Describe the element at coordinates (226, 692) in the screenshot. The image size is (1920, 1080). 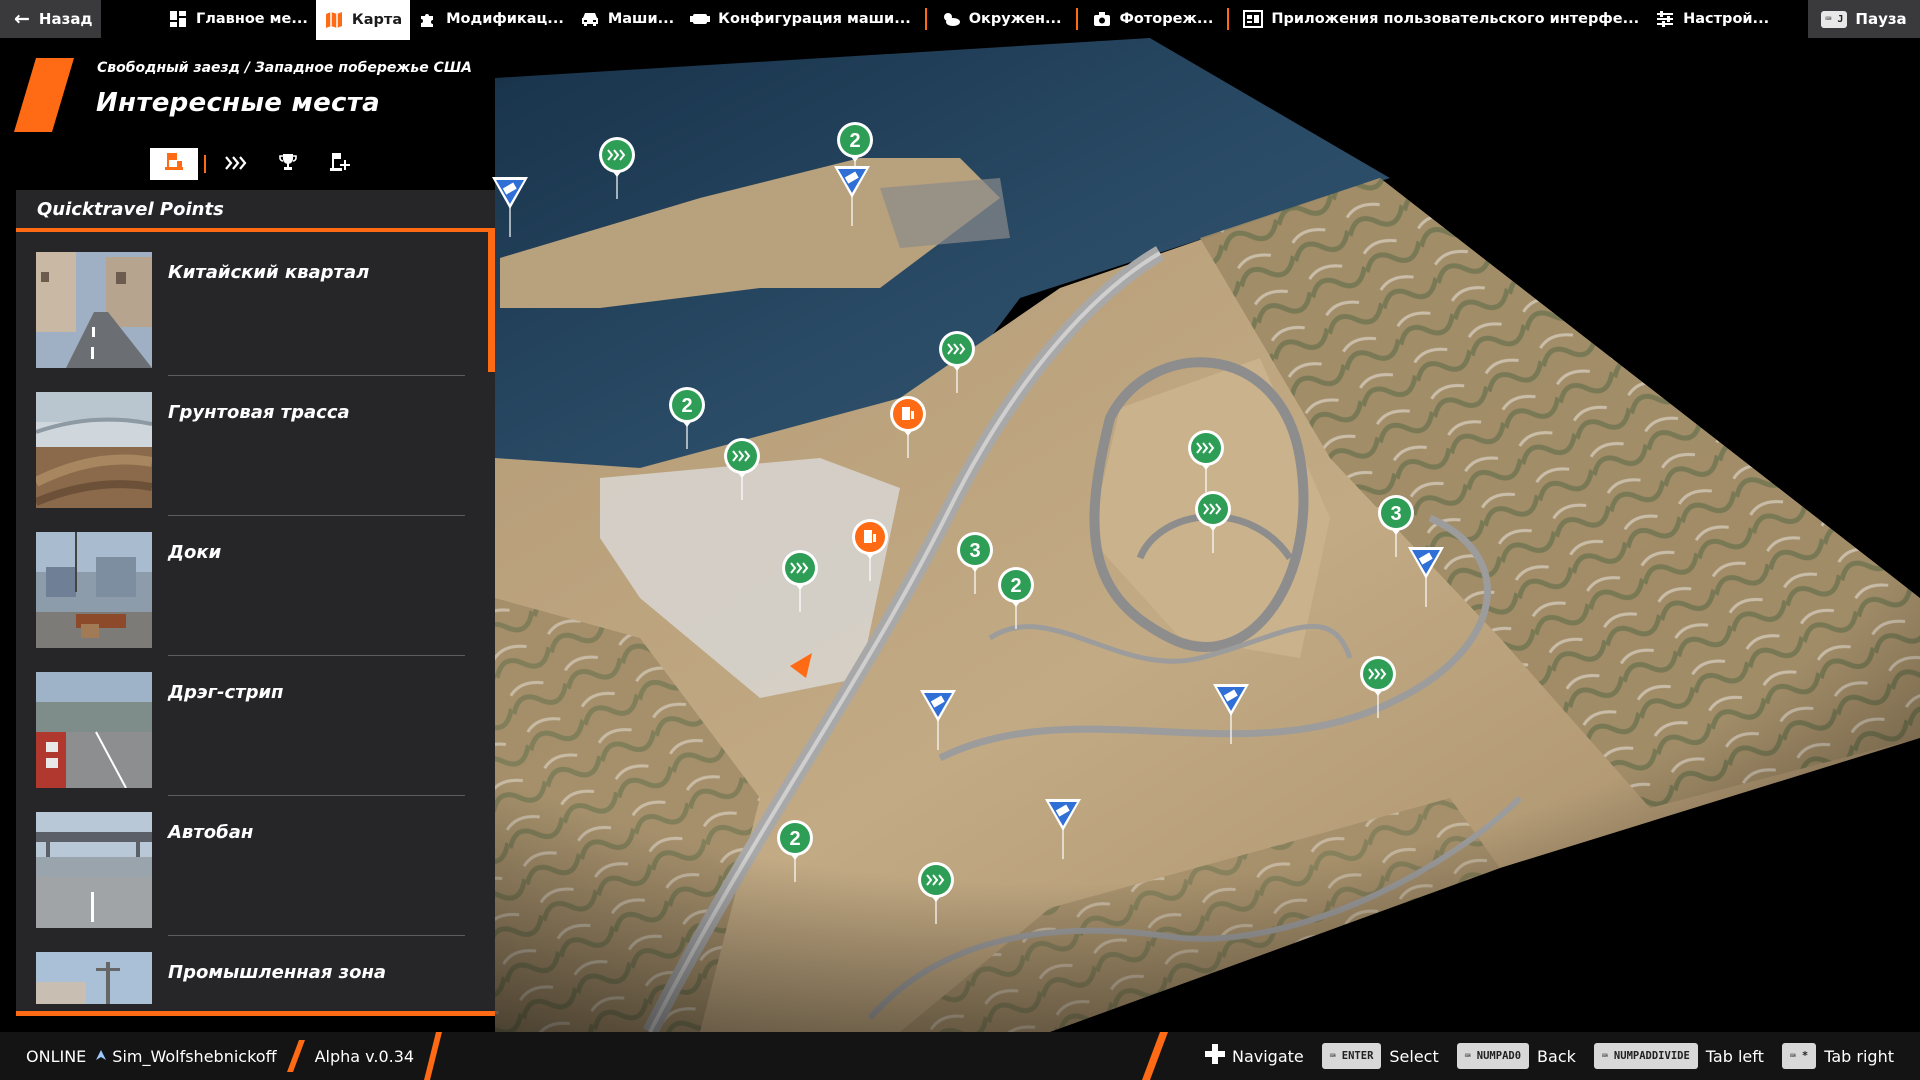
I see `location-name: Дрэг-стрип` at that location.